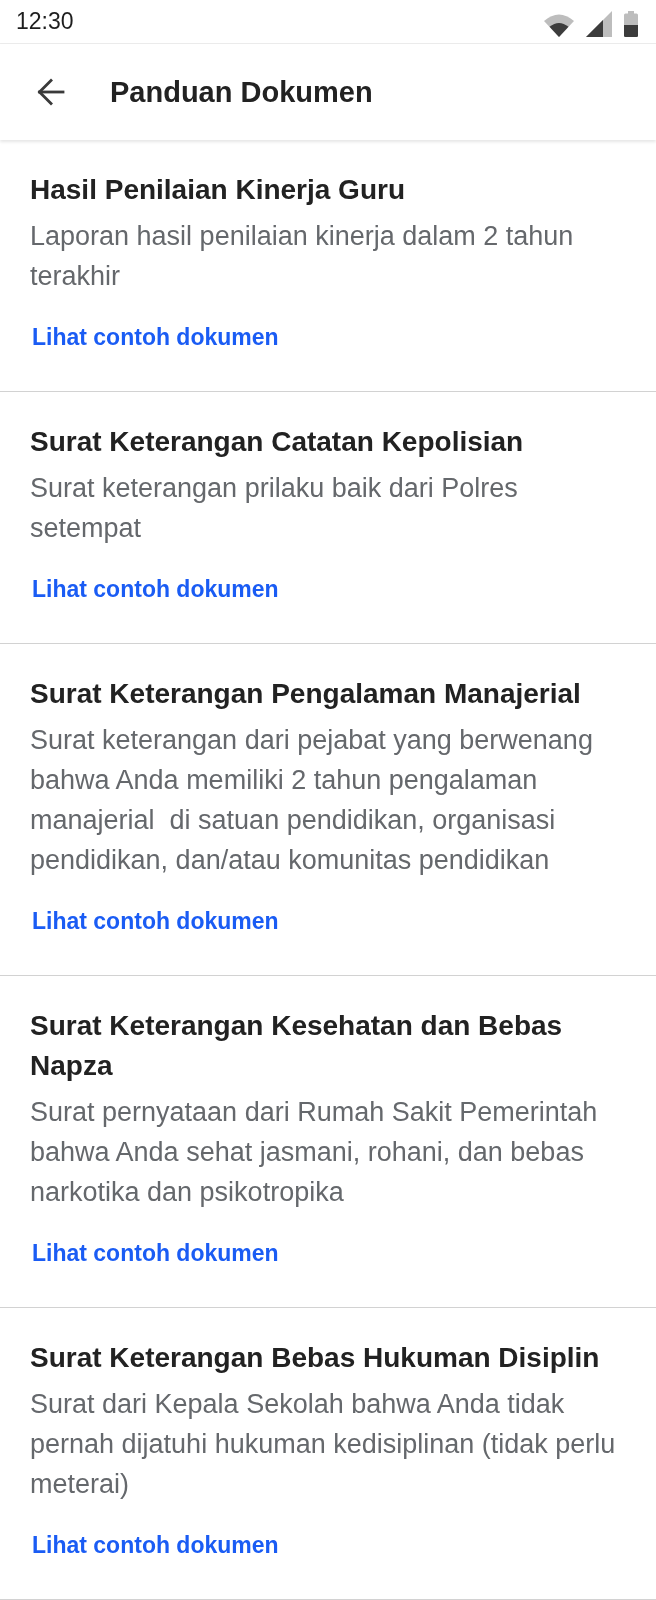 This screenshot has width=656, height=1600. Describe the element at coordinates (631, 23) in the screenshot. I see `battery-icon` at that location.